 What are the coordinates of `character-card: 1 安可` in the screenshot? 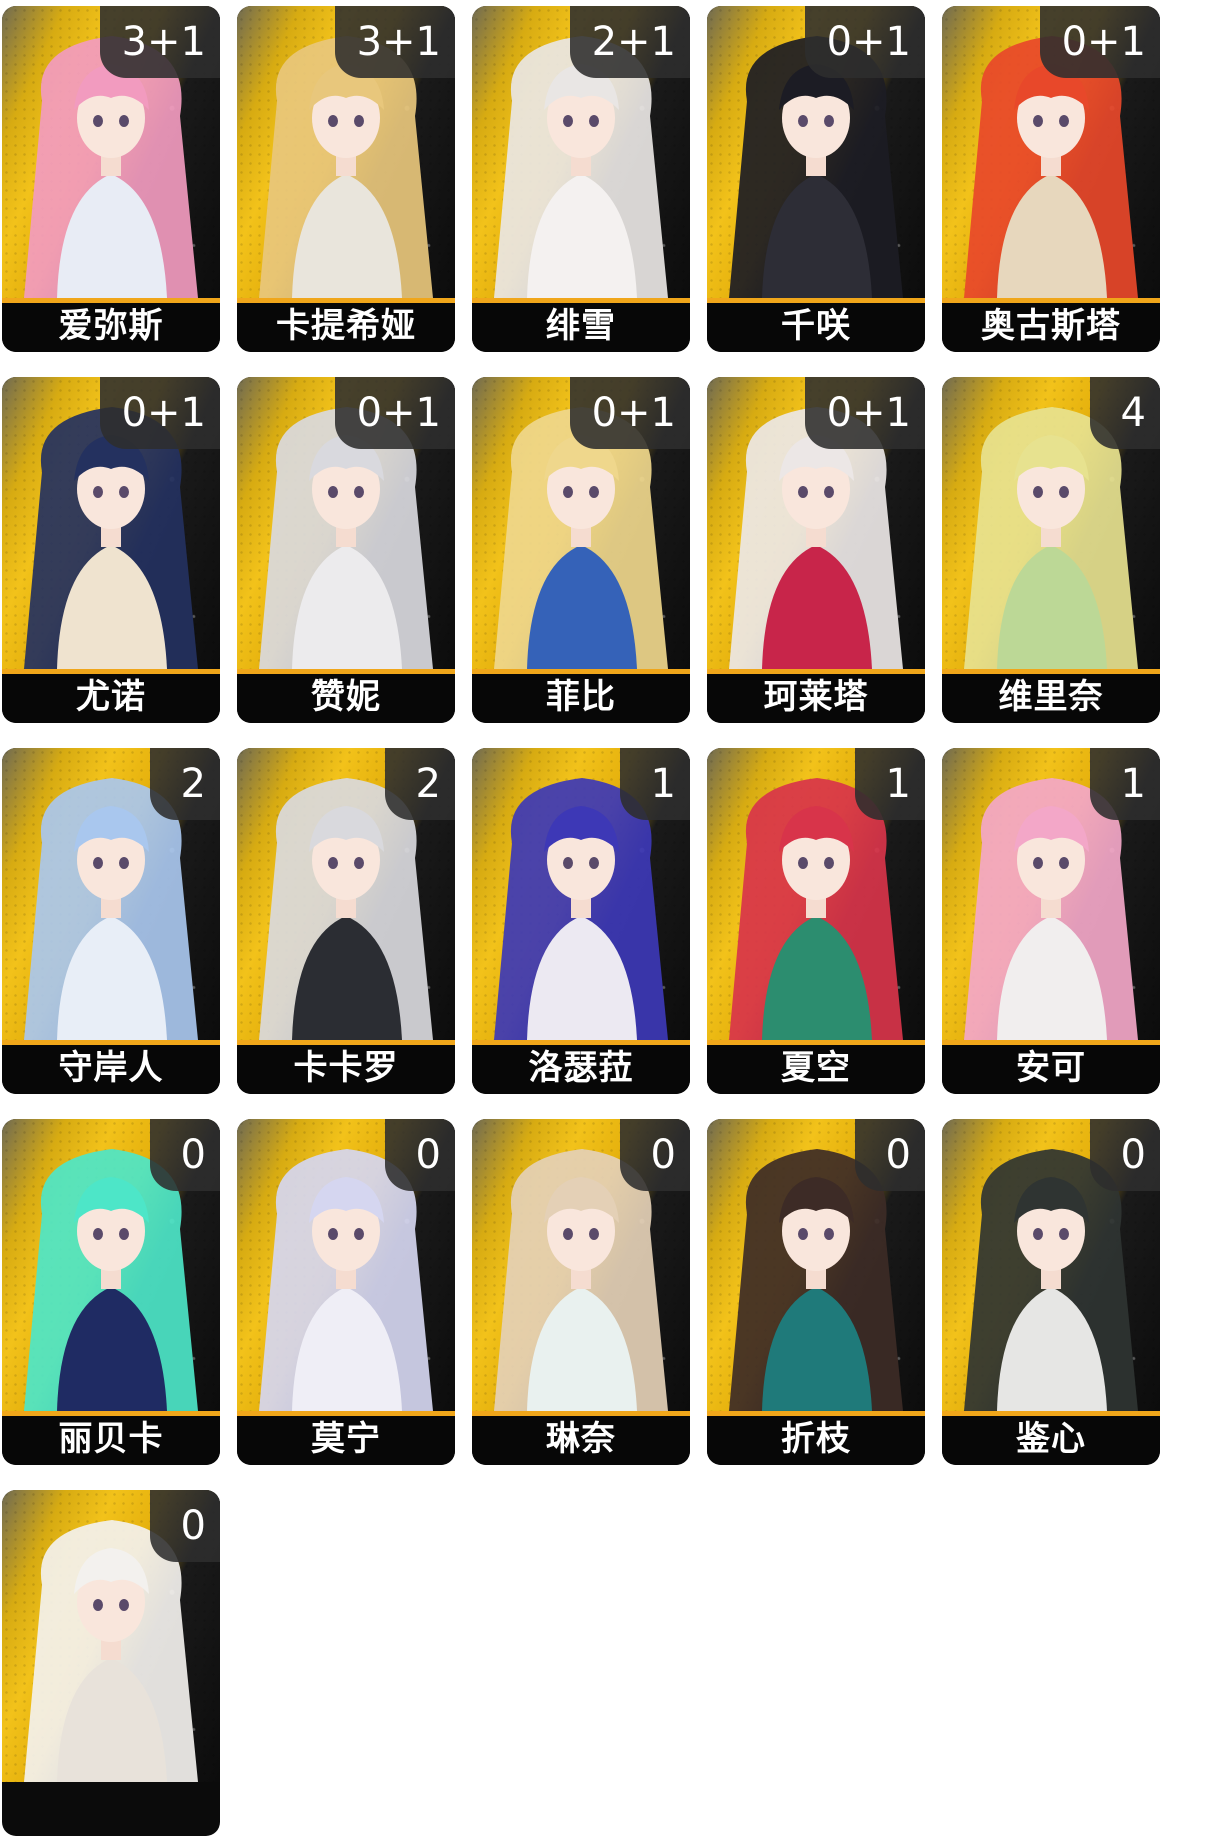 It's located at (1051, 921).